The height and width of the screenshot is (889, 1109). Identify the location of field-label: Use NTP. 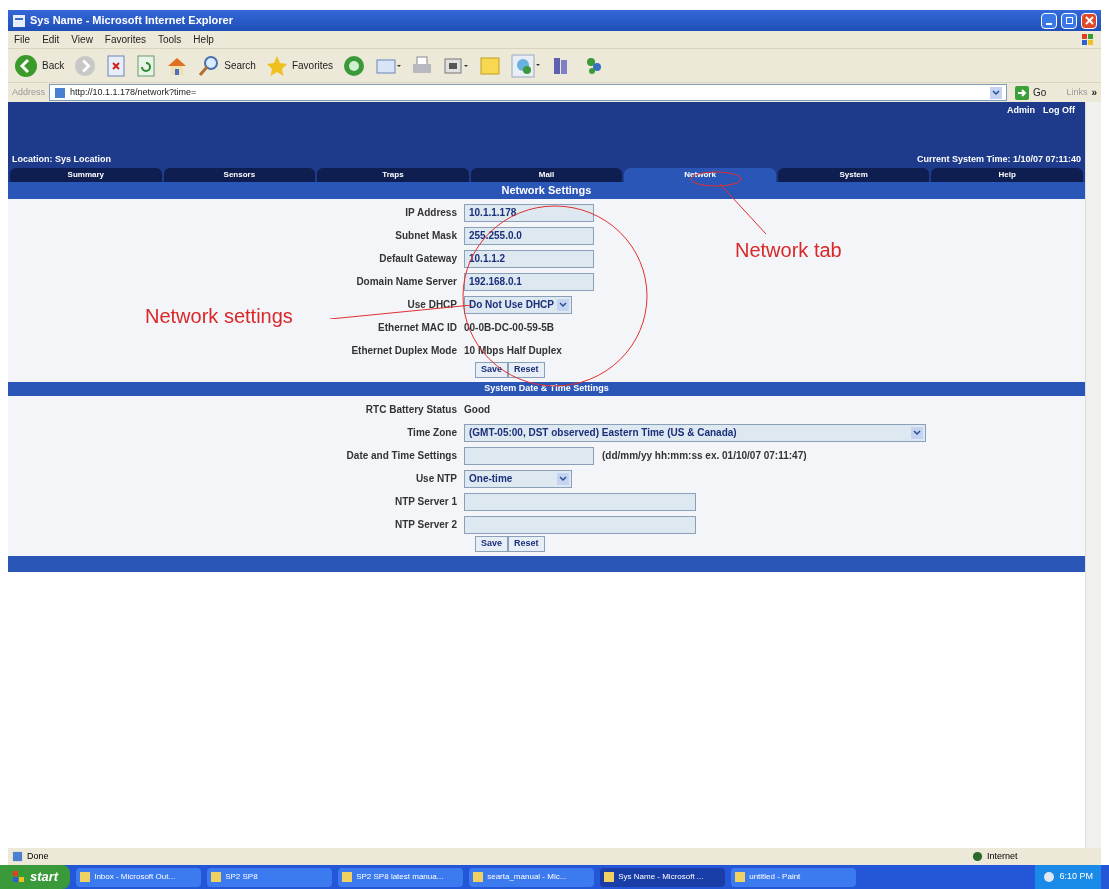
(436, 479).